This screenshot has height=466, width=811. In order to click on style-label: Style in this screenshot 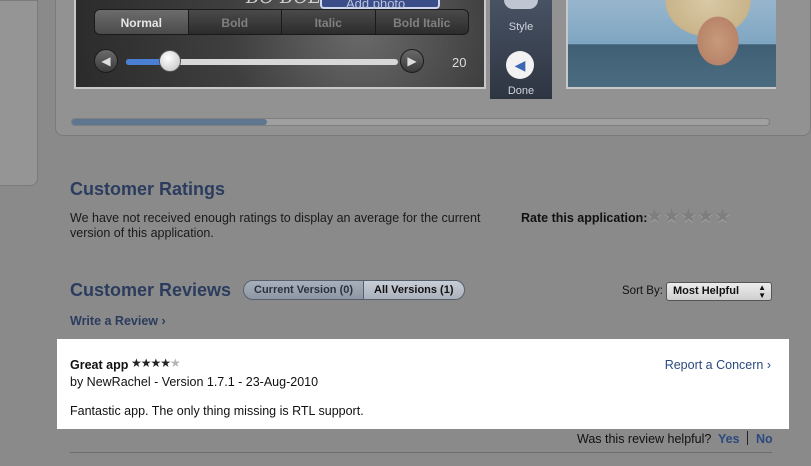, I will do `click(521, 27)`.